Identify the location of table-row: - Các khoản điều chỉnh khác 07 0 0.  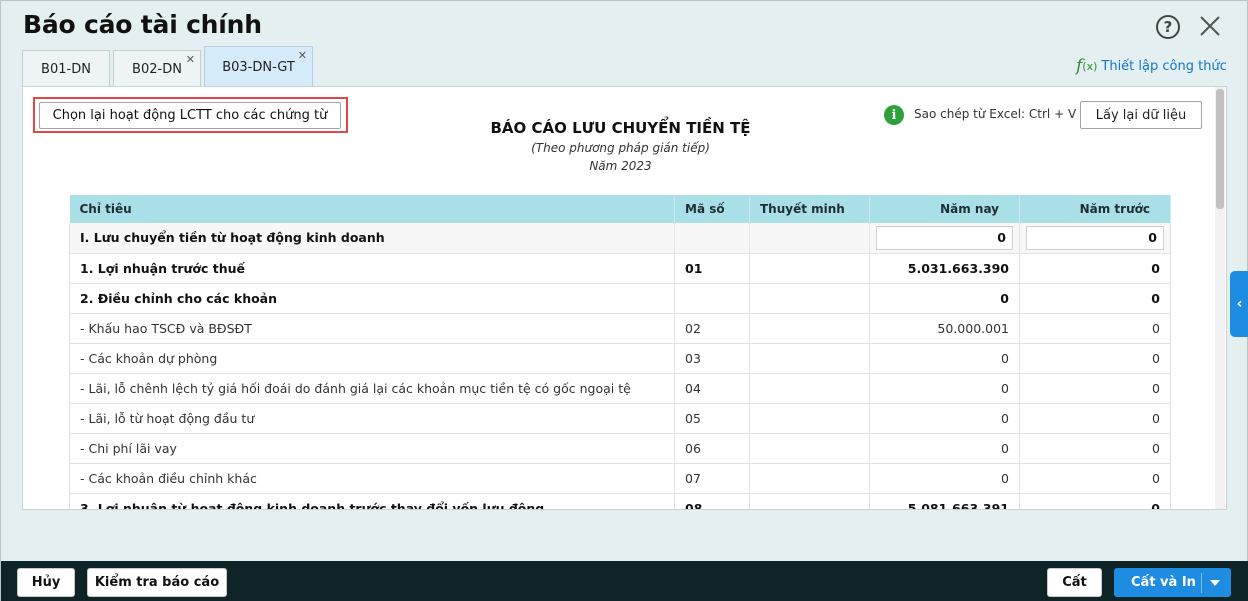
(620, 478).